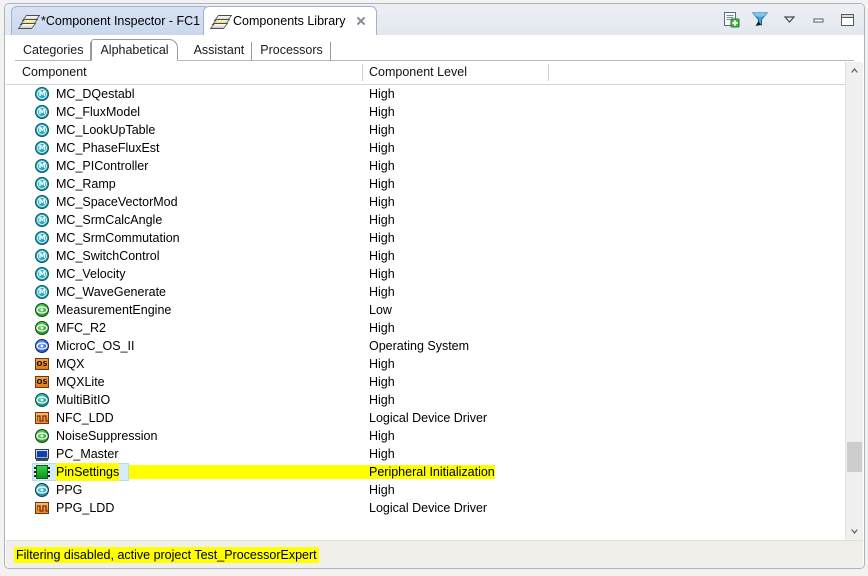  What do you see at coordinates (59, 364) in the screenshot?
I see `component-name-cell: OS MQX` at bounding box center [59, 364].